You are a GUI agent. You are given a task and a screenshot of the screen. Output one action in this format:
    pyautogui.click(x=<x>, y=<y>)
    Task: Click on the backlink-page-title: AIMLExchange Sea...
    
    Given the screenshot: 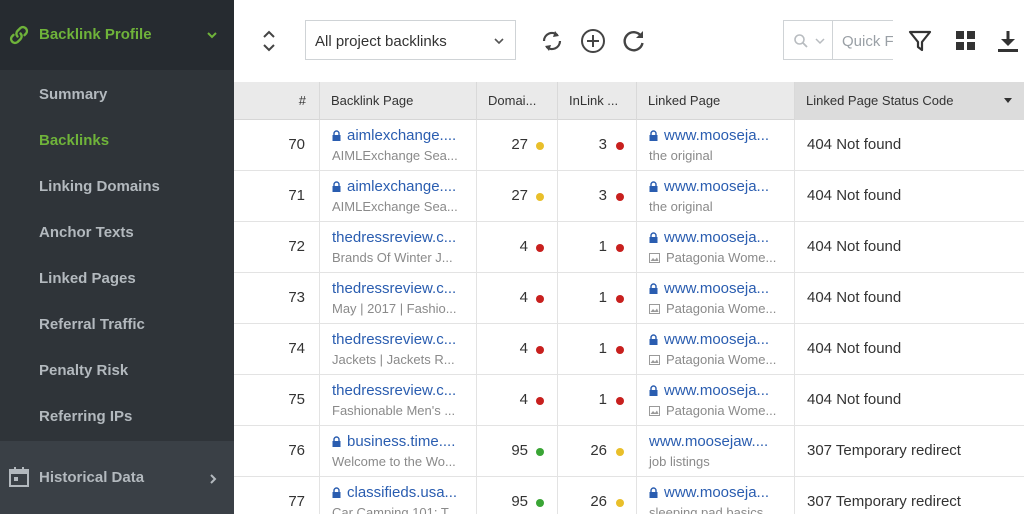 What is the action you would take?
    pyautogui.click(x=395, y=206)
    